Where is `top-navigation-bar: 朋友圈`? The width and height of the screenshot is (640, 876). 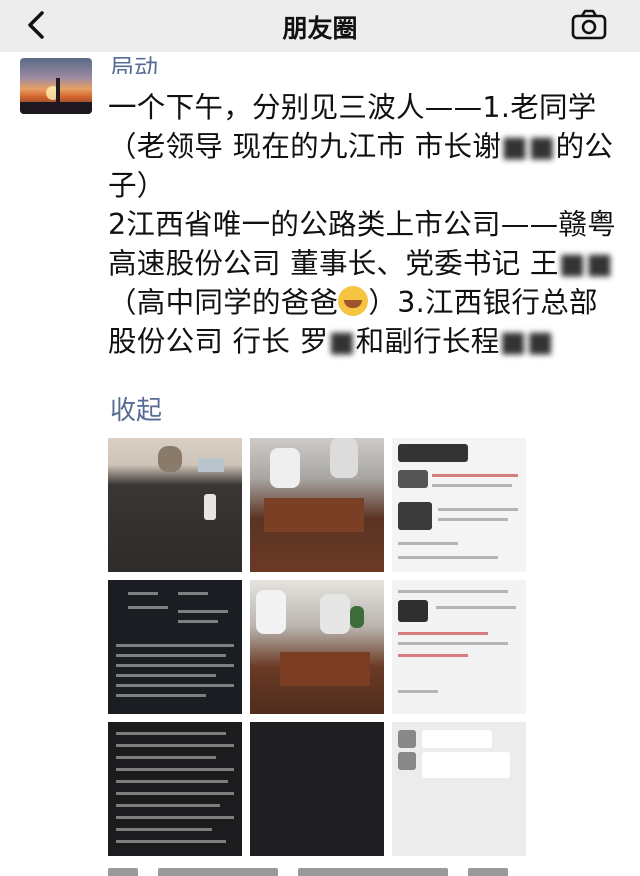 top-navigation-bar: 朋友圈 is located at coordinates (320, 26).